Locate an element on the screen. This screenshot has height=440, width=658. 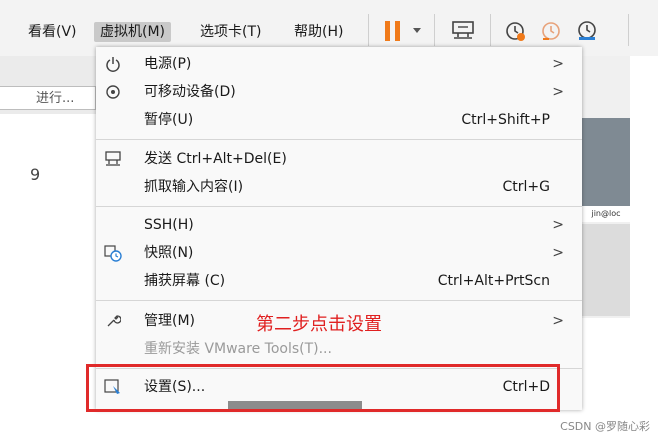
background-console-text: jin@loc is located at coordinates (606, 214).